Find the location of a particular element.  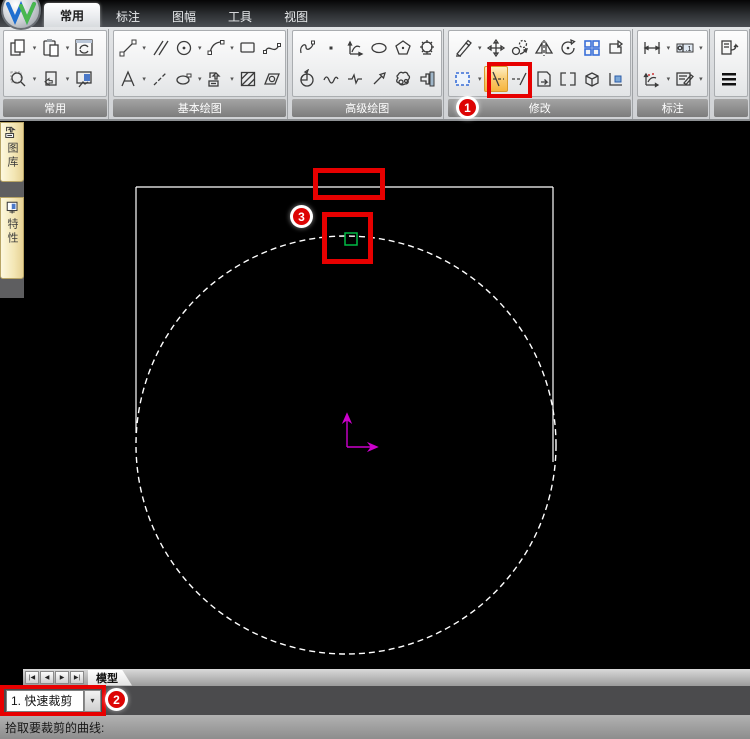

group-common: ▾ ▾ ▾ ▾ 常用 is located at coordinates (56, 74).